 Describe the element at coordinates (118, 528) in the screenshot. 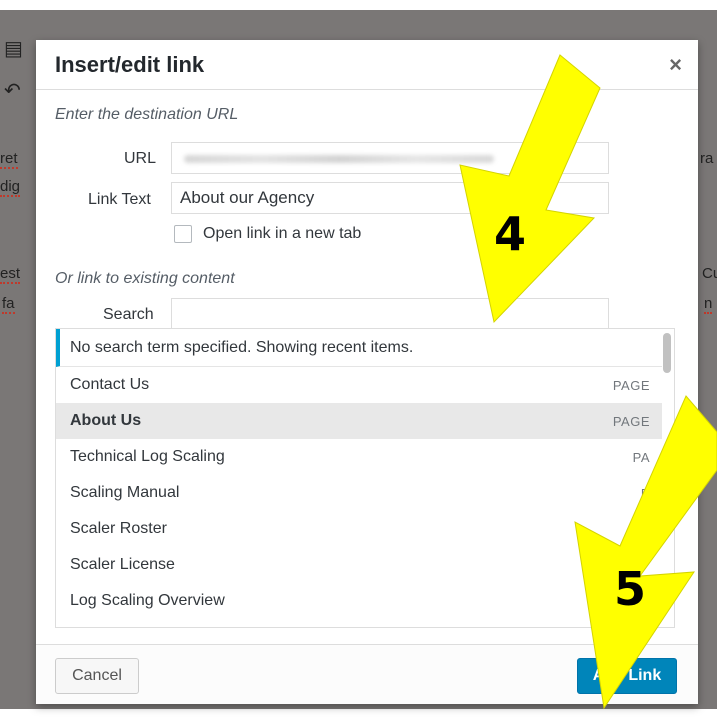

I see `result-title: Scaler Roster` at that location.